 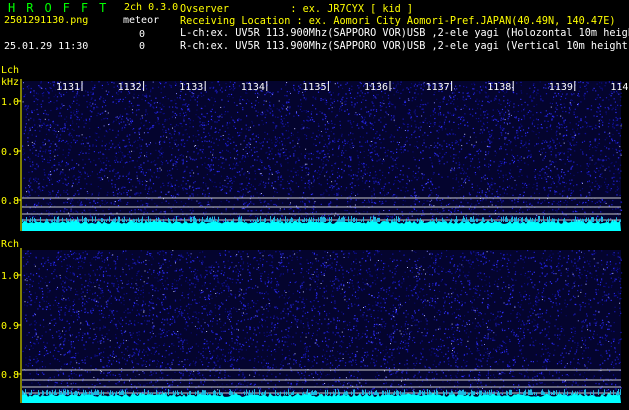 What do you see at coordinates (561, 87) in the screenshot?
I see `time-tick-label: 1139` at bounding box center [561, 87].